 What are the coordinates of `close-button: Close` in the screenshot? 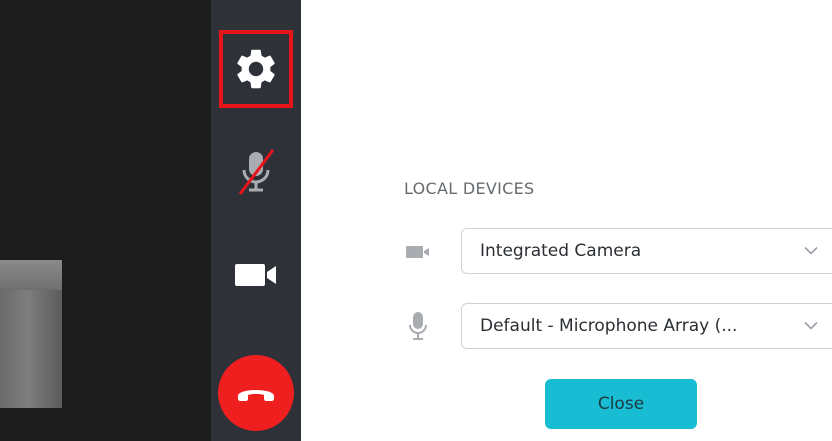 It's located at (621, 404).